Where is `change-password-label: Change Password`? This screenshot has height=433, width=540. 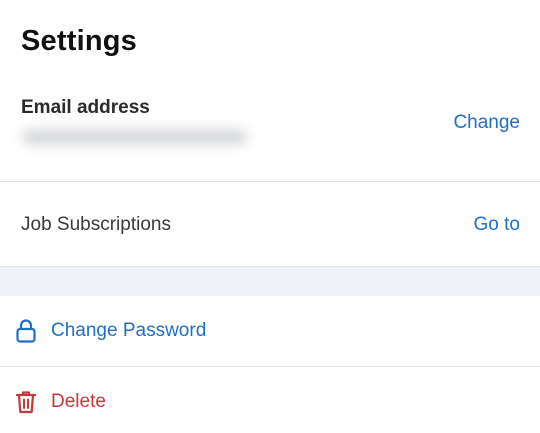
change-password-label: Change Password is located at coordinates (129, 330).